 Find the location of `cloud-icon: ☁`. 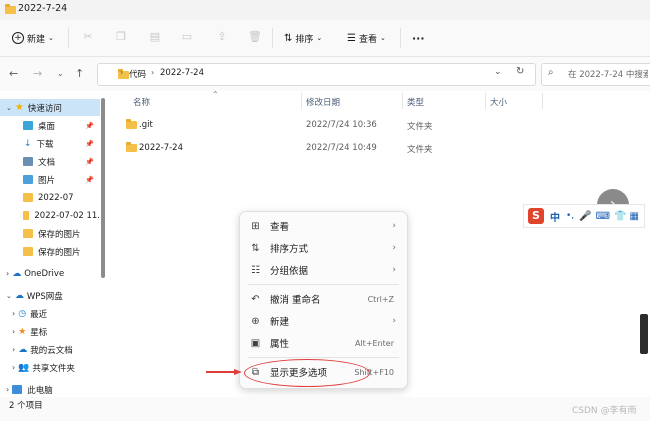

cloud-icon: ☁ is located at coordinates (17, 273).